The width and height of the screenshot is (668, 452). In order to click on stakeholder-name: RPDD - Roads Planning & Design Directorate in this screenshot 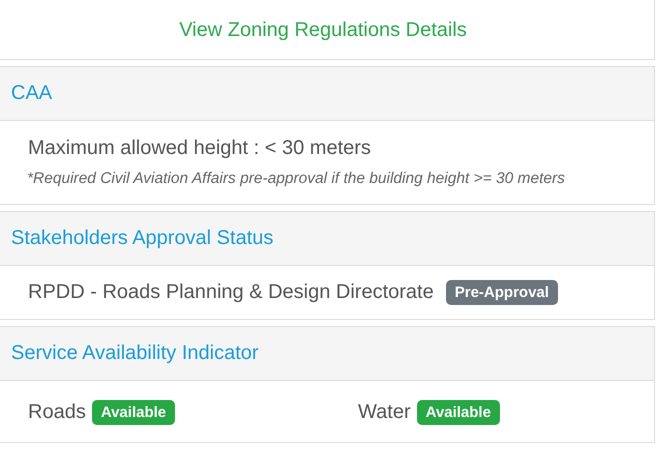, I will do `click(231, 292)`.